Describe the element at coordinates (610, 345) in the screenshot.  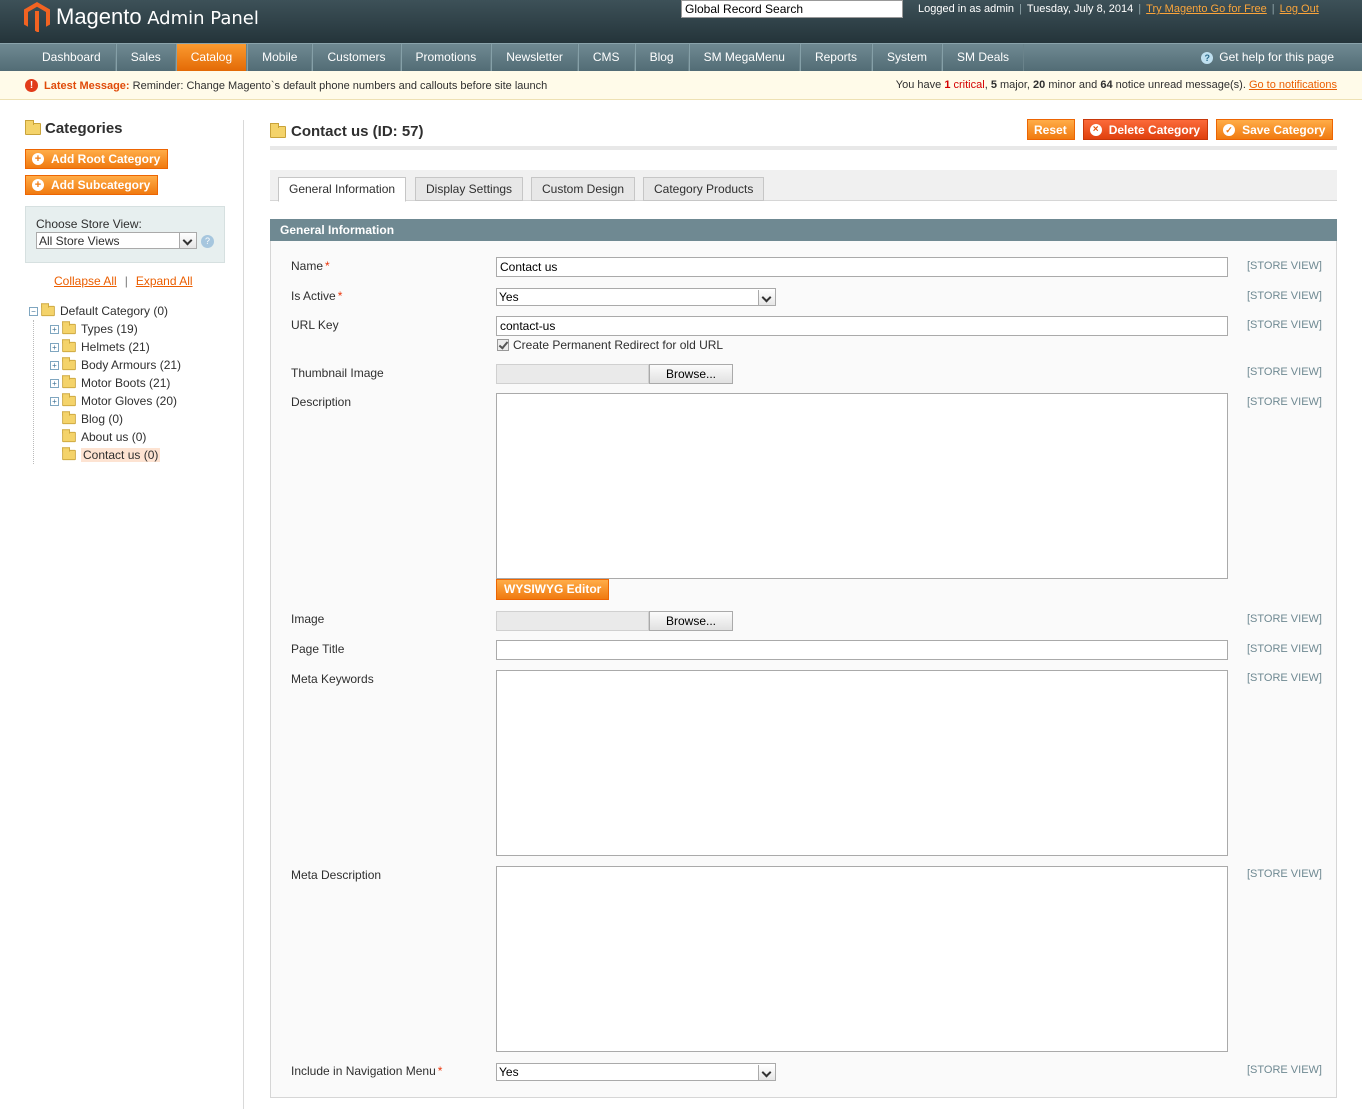
I see `redirect-checkbox-row: Create Permanent Redirect for old URL` at that location.